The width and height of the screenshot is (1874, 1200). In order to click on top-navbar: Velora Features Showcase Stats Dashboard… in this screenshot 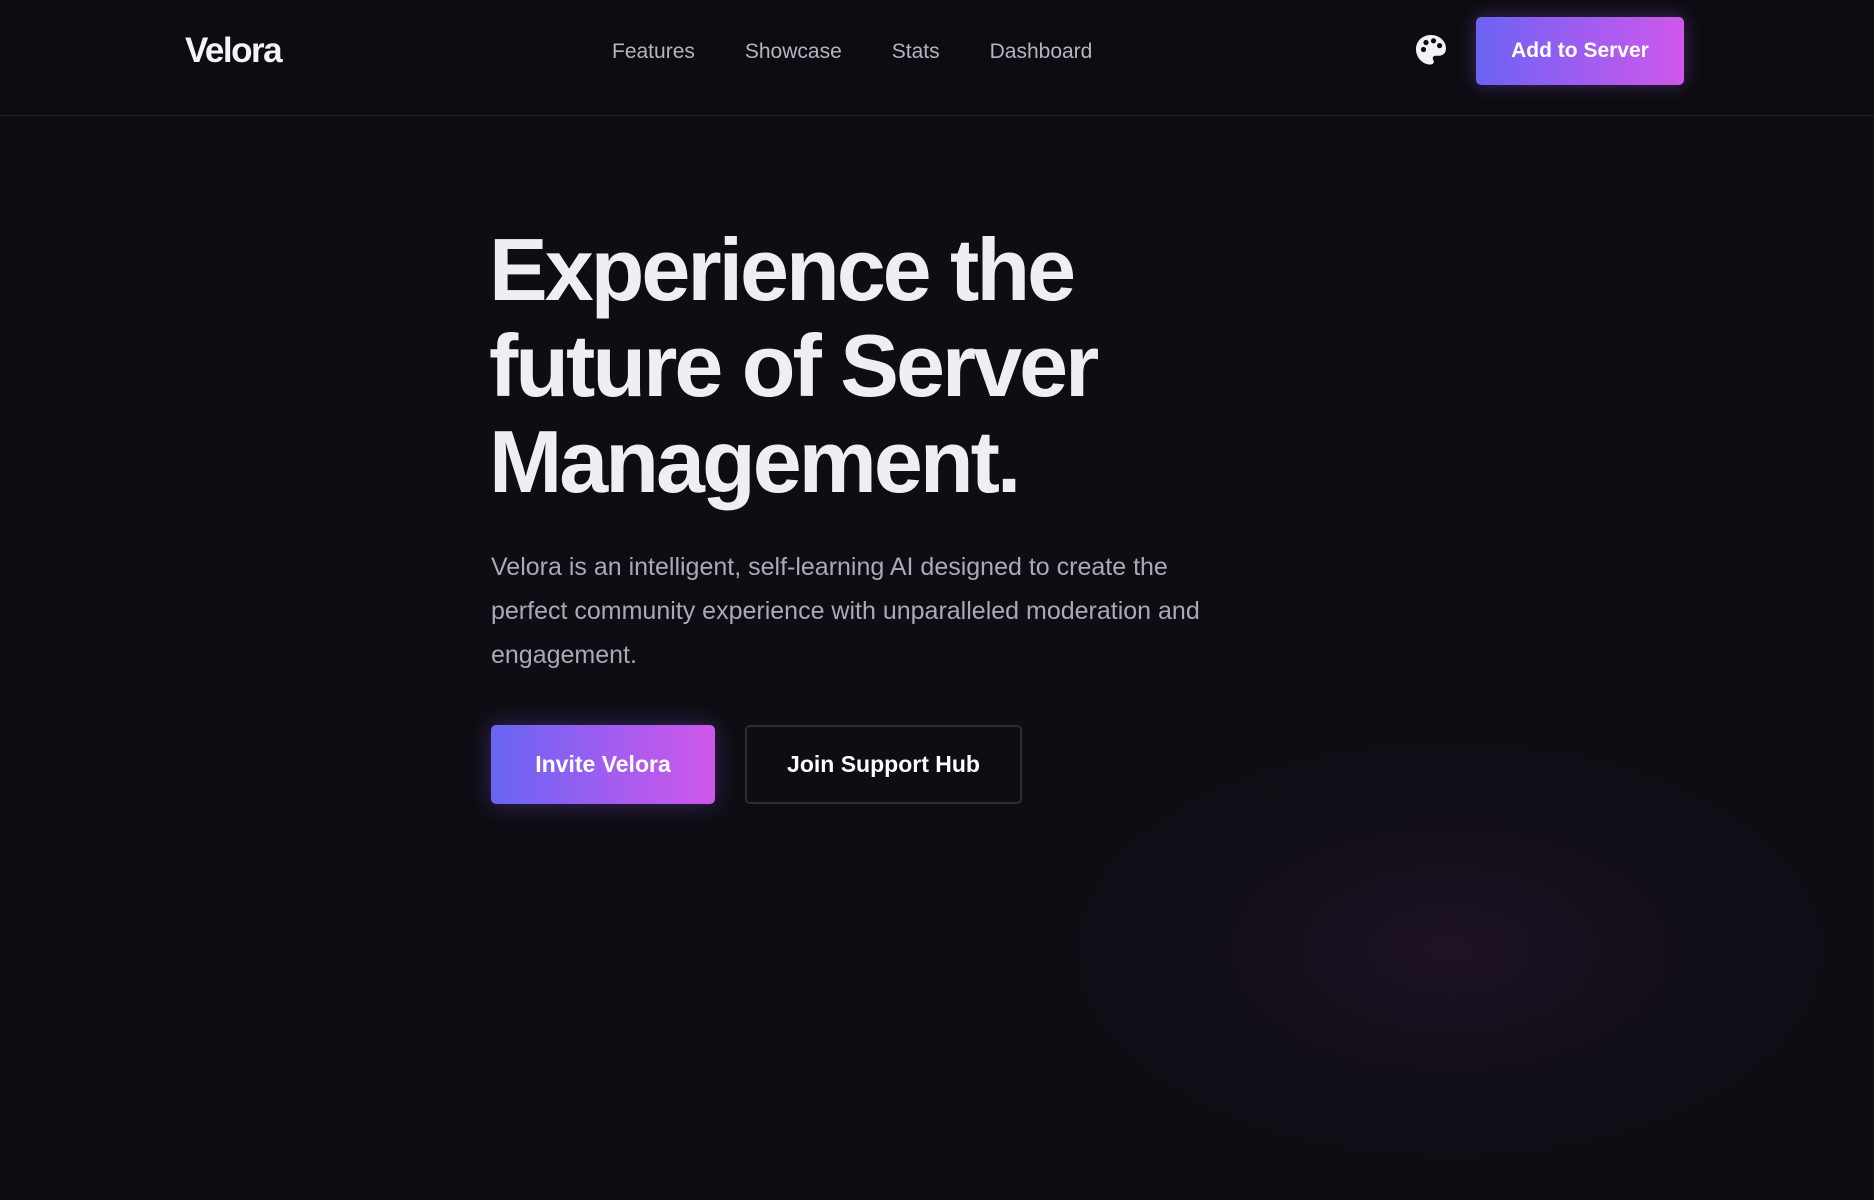, I will do `click(937, 58)`.